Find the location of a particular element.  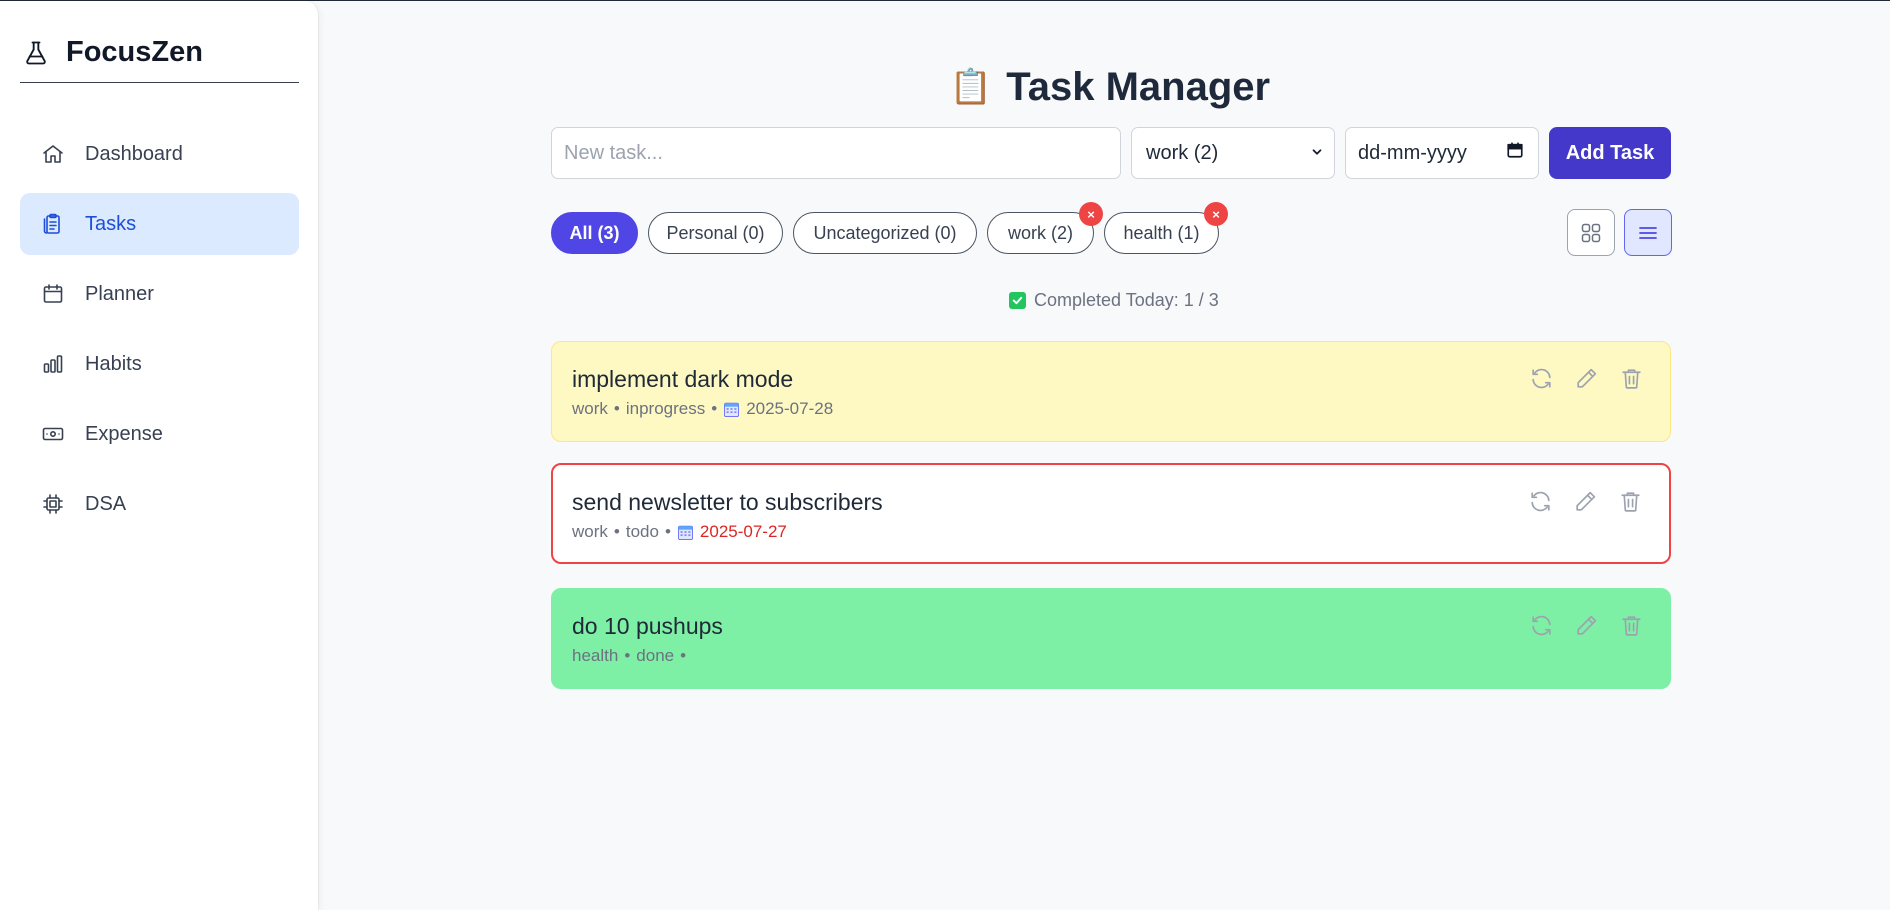

task-title: send newsletter to subscribers is located at coordinates (727, 502).